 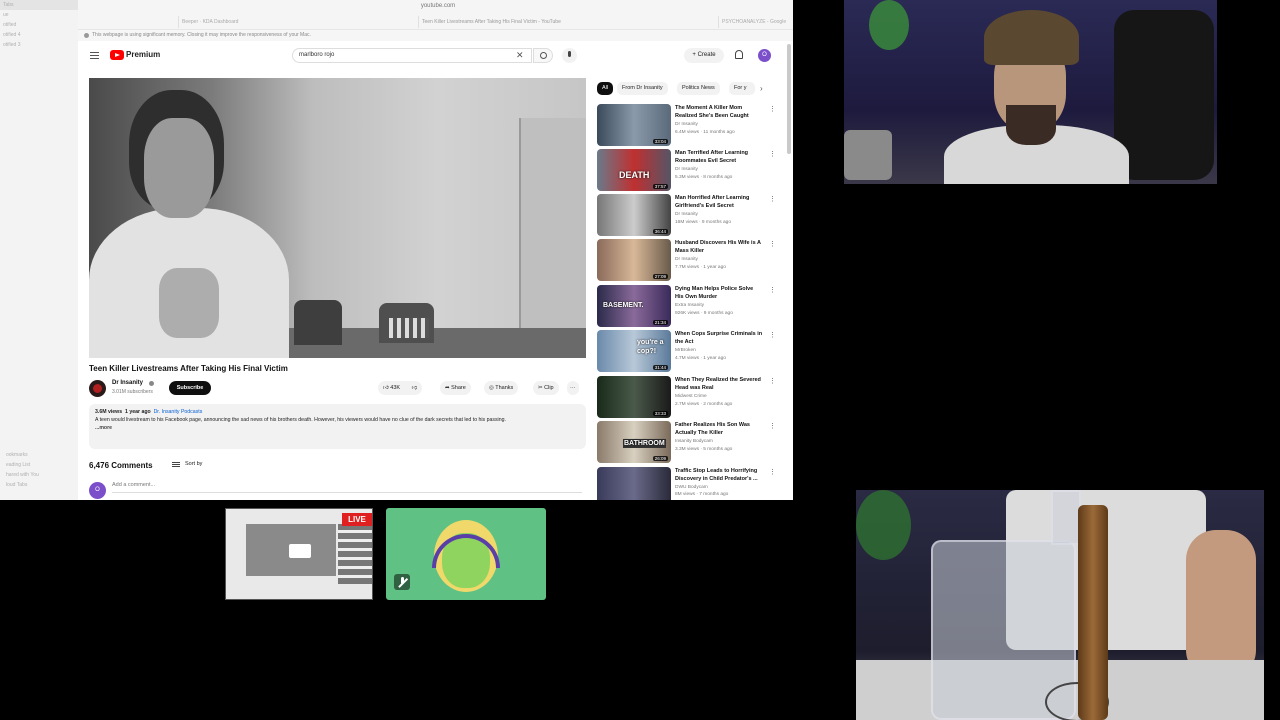 I want to click on sidebar-item: otified, so click(x=39, y=25).